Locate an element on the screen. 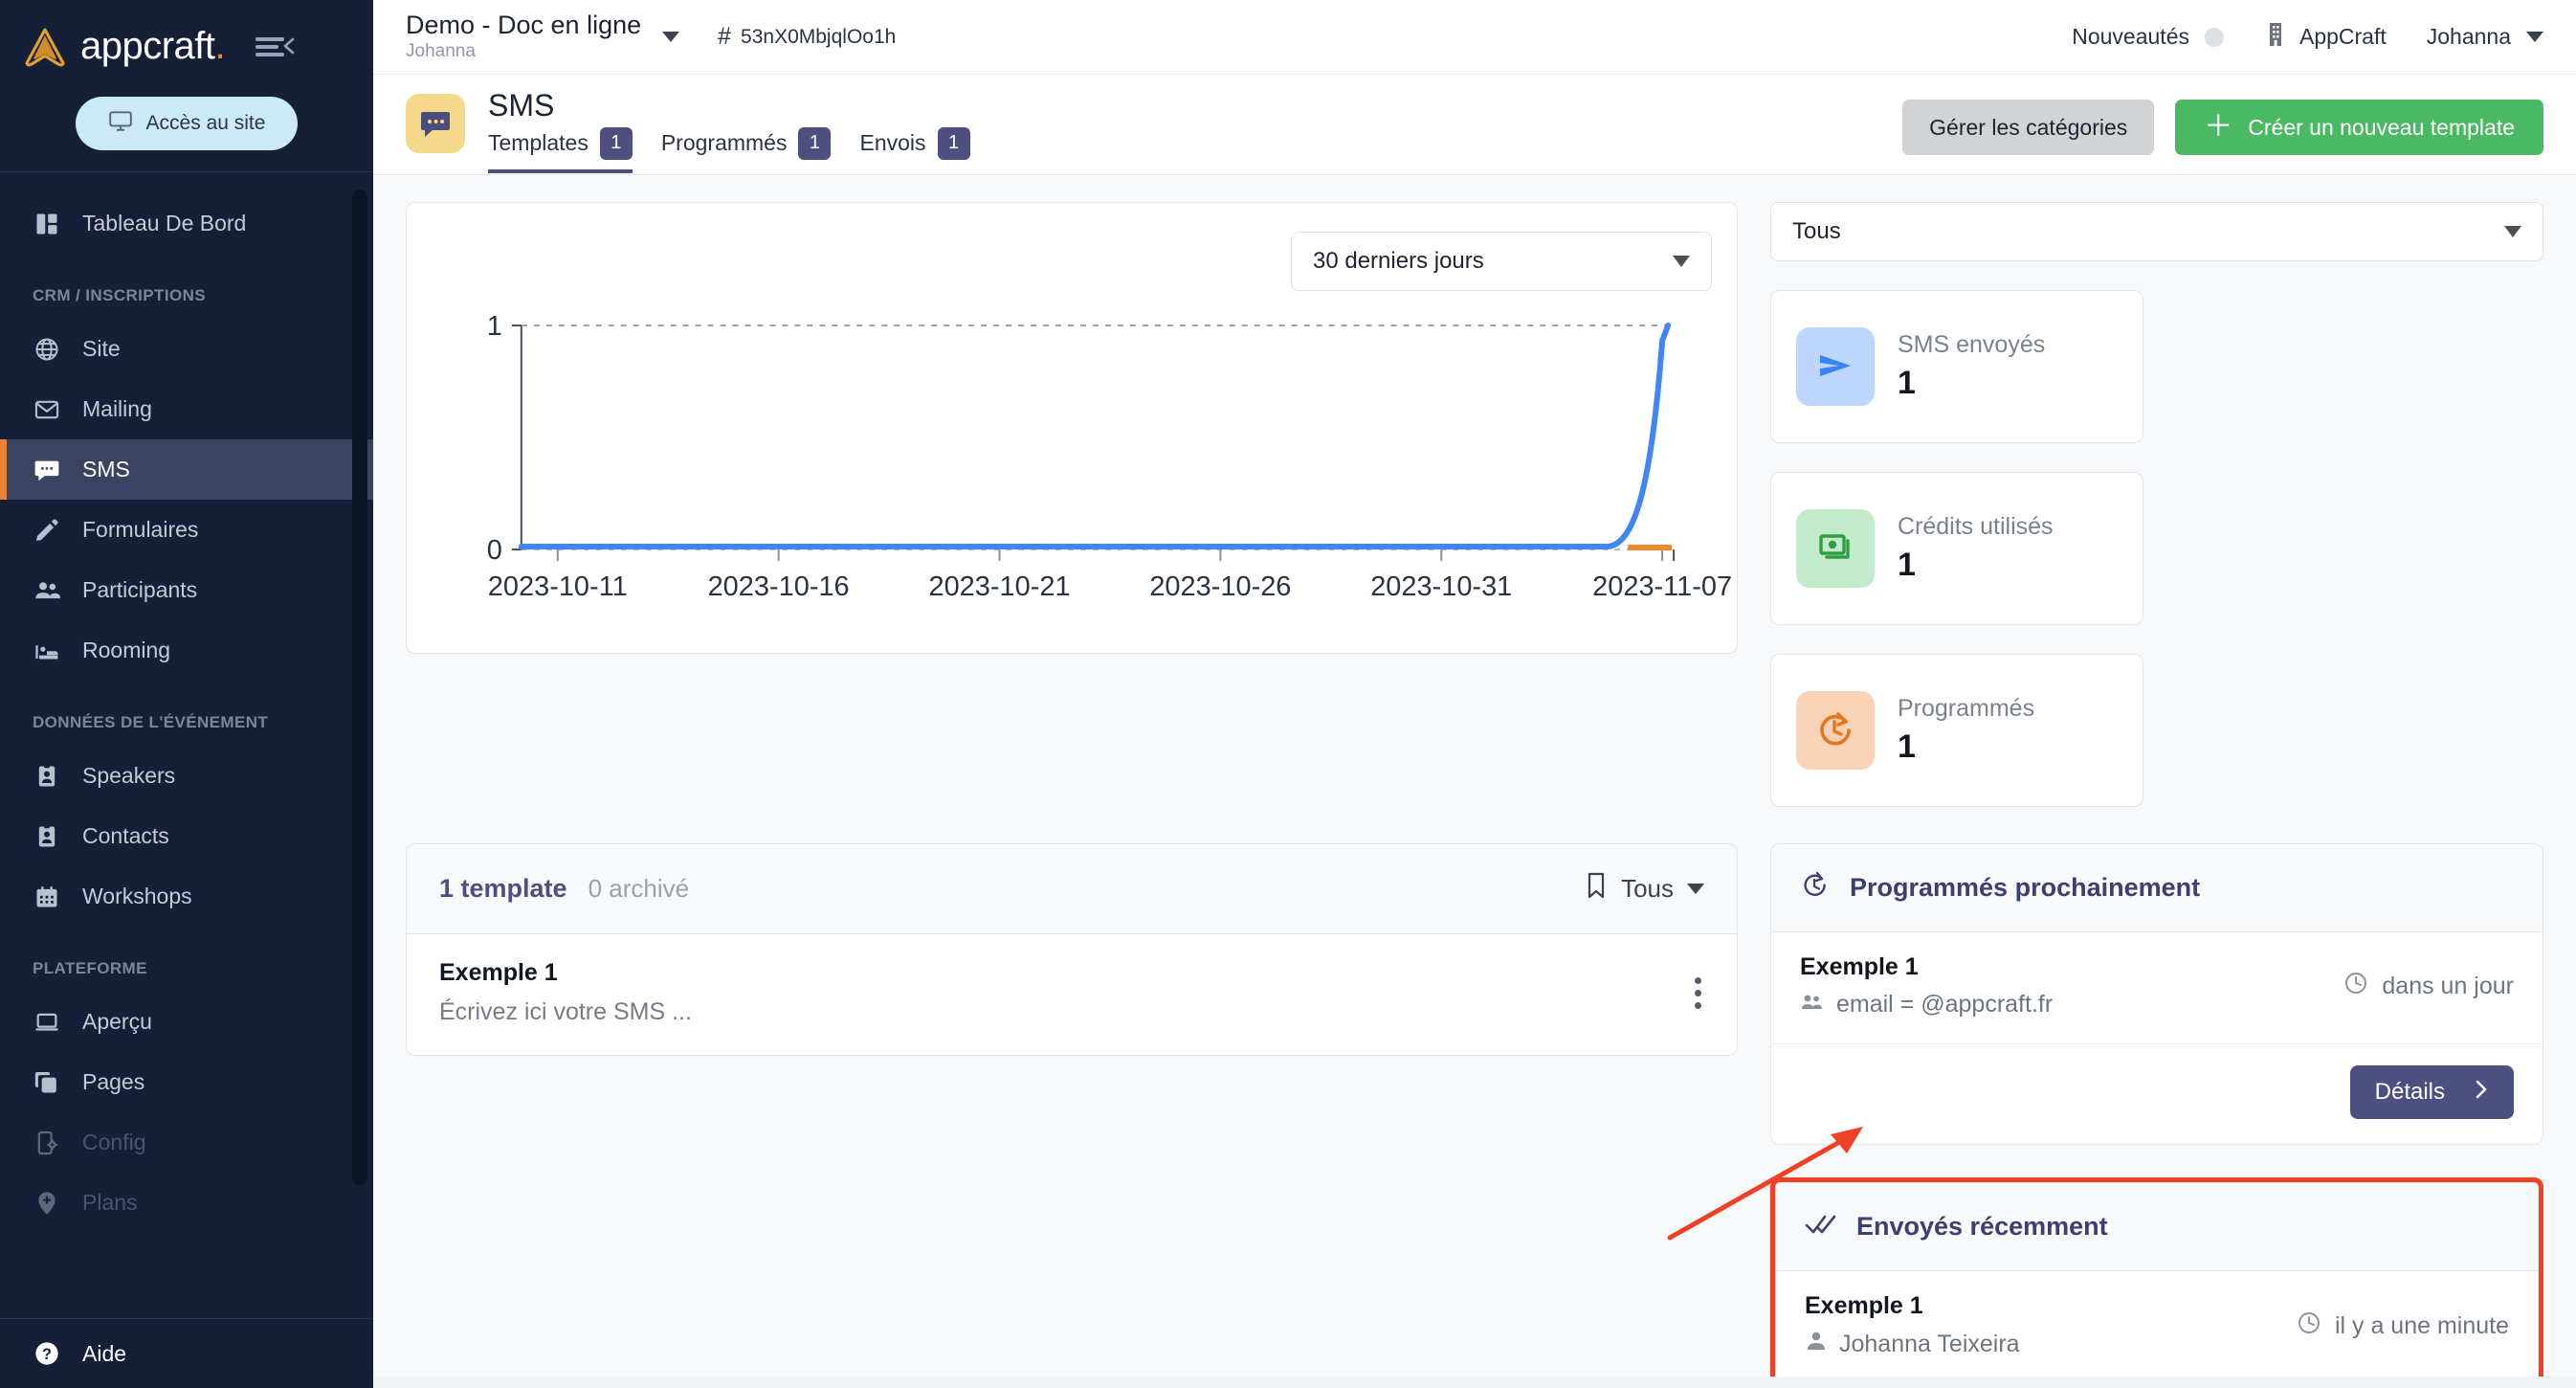  sidebar-item-mailing: Mailing is located at coordinates (186, 409).